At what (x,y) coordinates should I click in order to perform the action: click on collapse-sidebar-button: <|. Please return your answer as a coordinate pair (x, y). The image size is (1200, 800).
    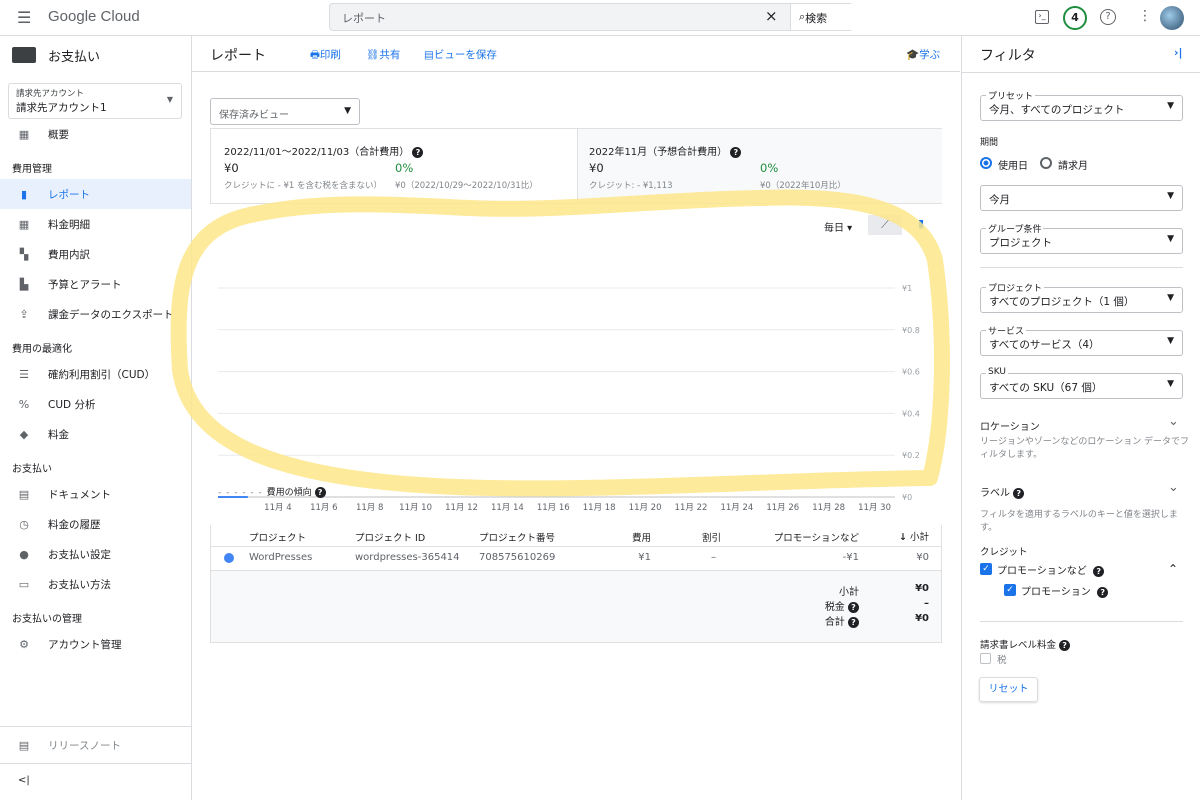
    Looking at the image, I should click on (24, 780).